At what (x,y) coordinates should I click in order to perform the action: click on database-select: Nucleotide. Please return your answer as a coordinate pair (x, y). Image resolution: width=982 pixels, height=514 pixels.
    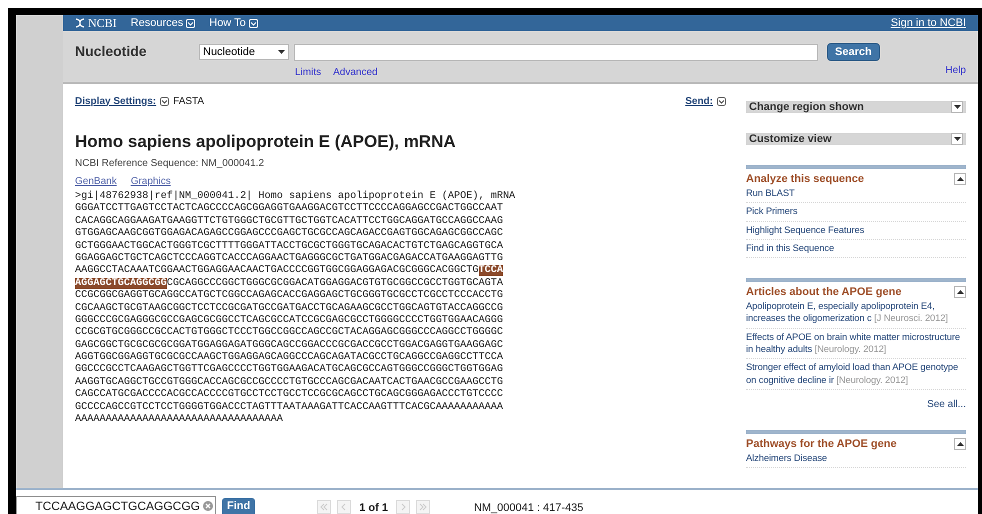
    Looking at the image, I should click on (244, 52).